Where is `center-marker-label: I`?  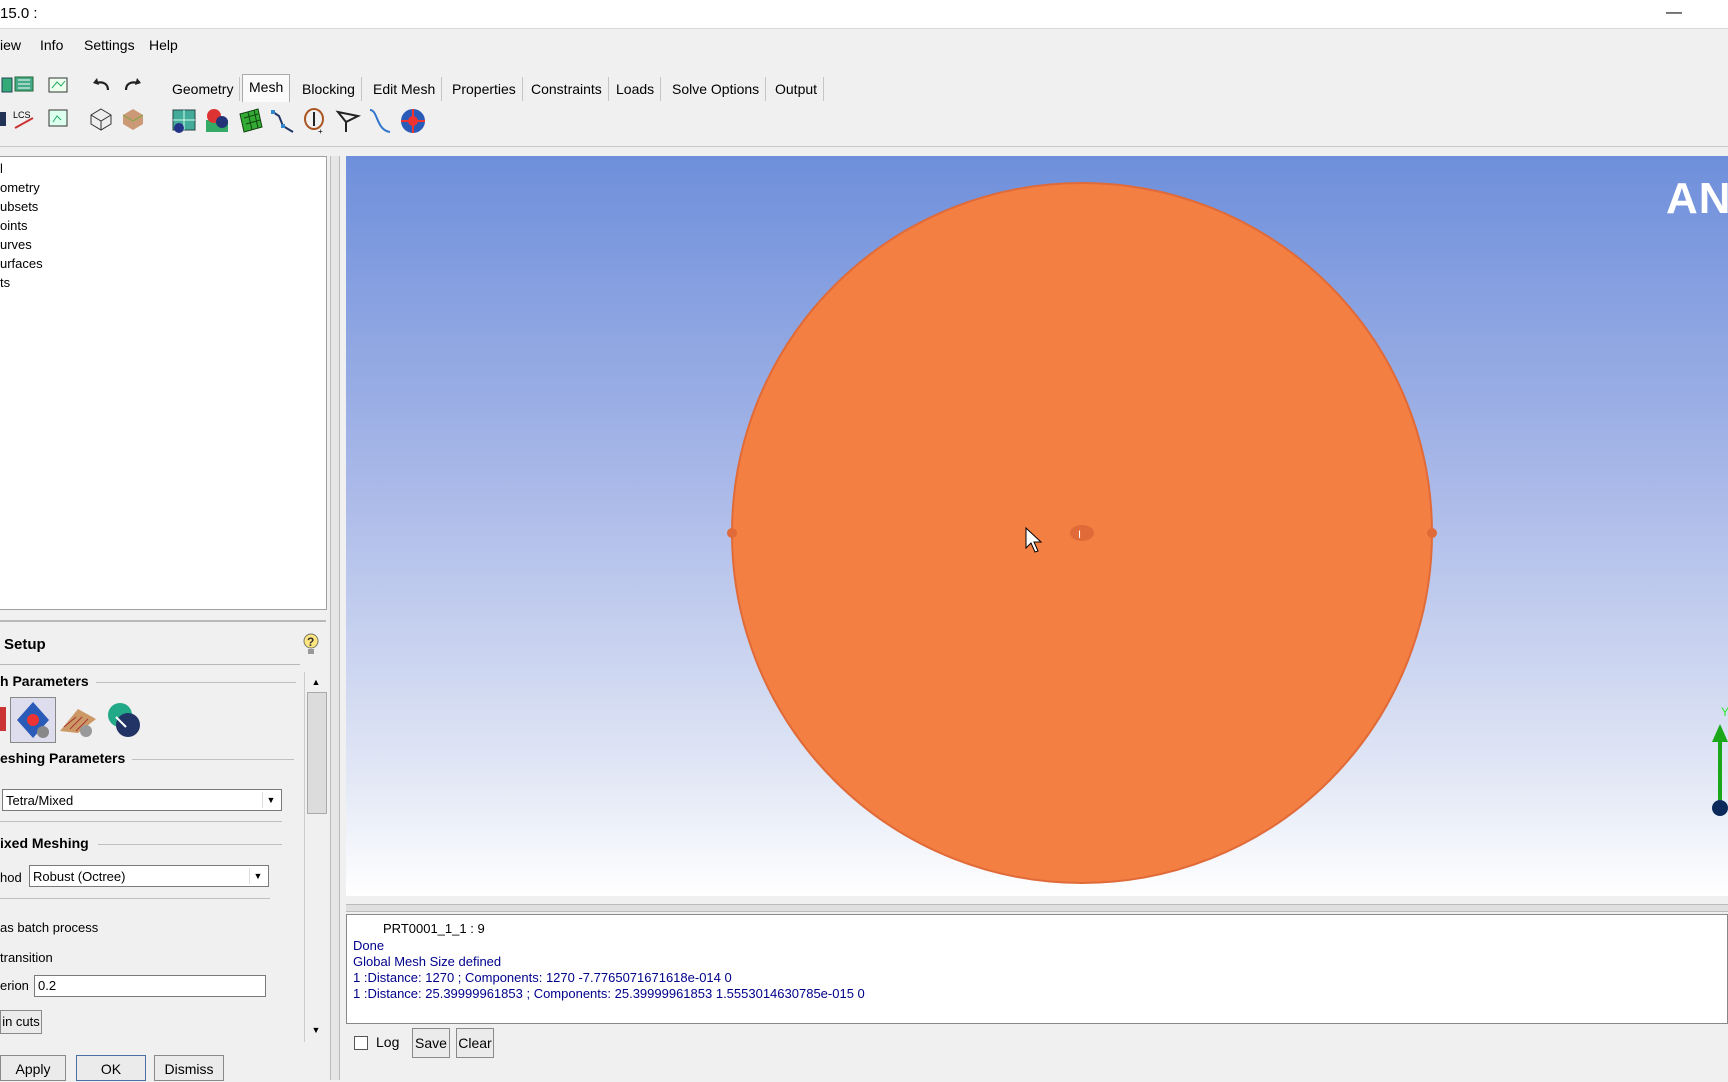
center-marker-label: I is located at coordinates (1079, 535).